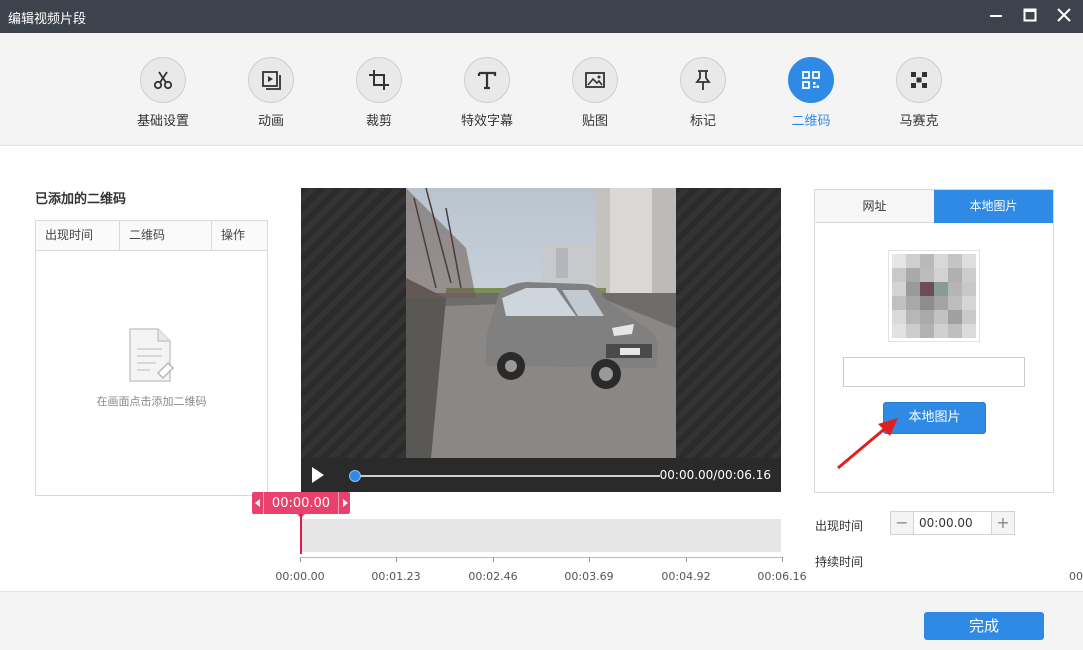  What do you see at coordinates (355, 476) in the screenshot?
I see `progress-handle` at bounding box center [355, 476].